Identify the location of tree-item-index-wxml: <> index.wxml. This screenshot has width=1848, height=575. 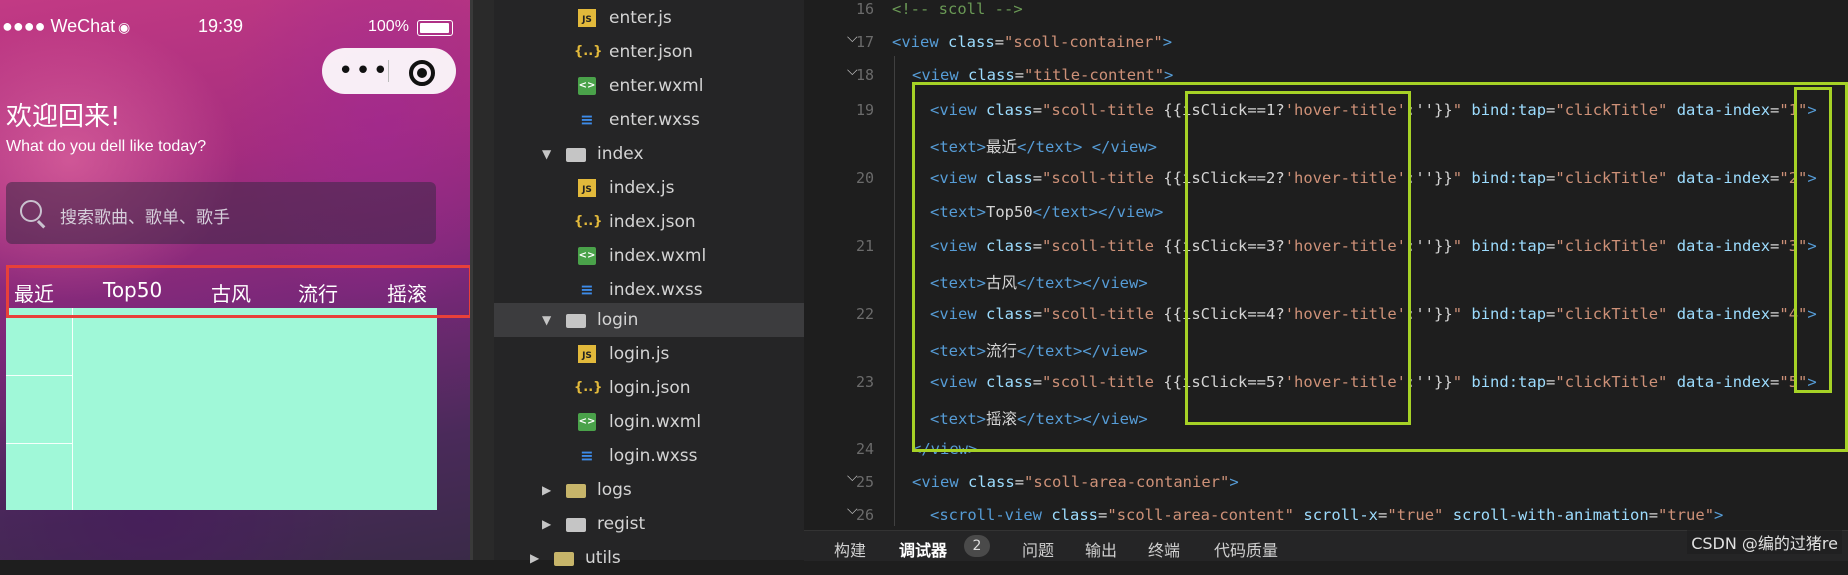
(649, 256).